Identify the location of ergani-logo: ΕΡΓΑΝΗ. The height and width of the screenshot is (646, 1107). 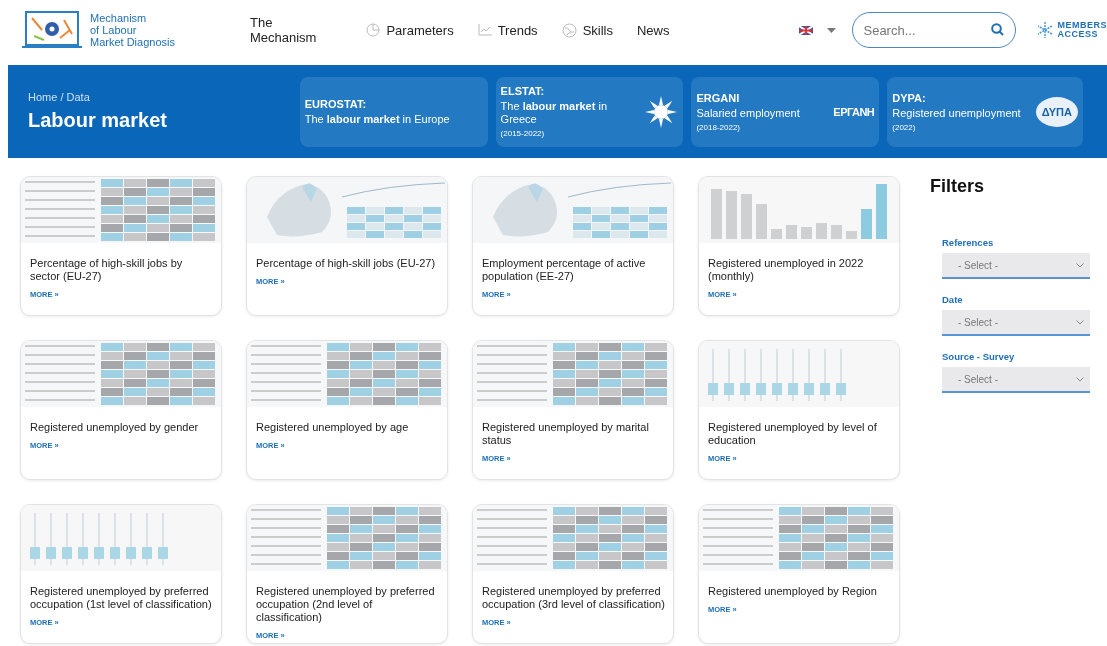
(854, 111).